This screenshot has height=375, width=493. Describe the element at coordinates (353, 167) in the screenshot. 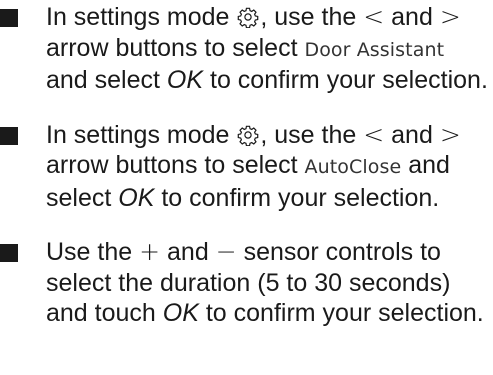

I see `display-option-autoclose: AutoClose` at that location.